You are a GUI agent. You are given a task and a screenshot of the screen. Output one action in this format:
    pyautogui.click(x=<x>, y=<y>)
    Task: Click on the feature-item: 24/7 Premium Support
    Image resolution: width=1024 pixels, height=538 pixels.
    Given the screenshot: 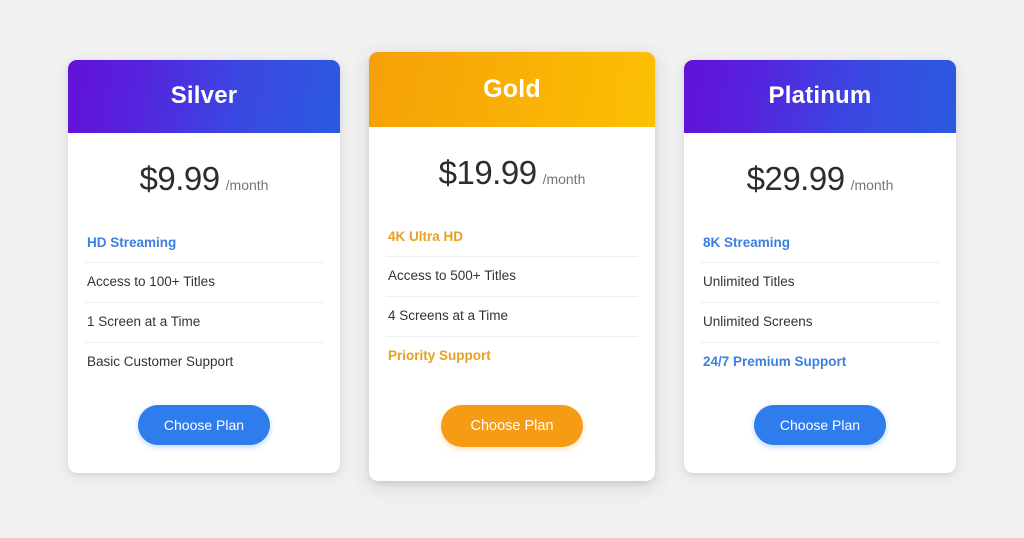 What is the action you would take?
    pyautogui.click(x=775, y=362)
    